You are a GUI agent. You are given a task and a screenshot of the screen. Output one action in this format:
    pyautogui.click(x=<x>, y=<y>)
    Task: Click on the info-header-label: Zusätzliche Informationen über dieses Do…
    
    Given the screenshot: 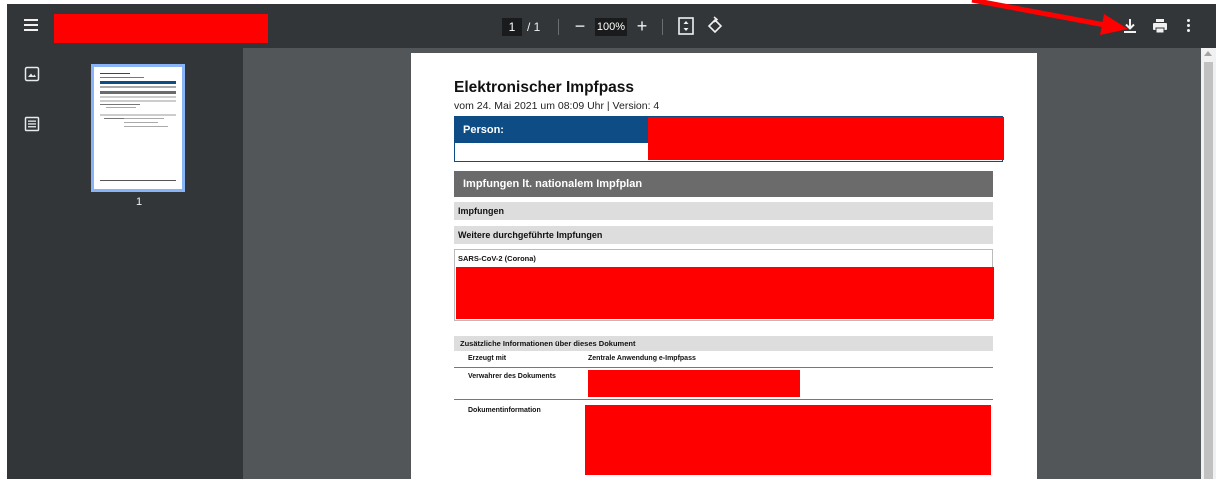 What is the action you would take?
    pyautogui.click(x=548, y=343)
    